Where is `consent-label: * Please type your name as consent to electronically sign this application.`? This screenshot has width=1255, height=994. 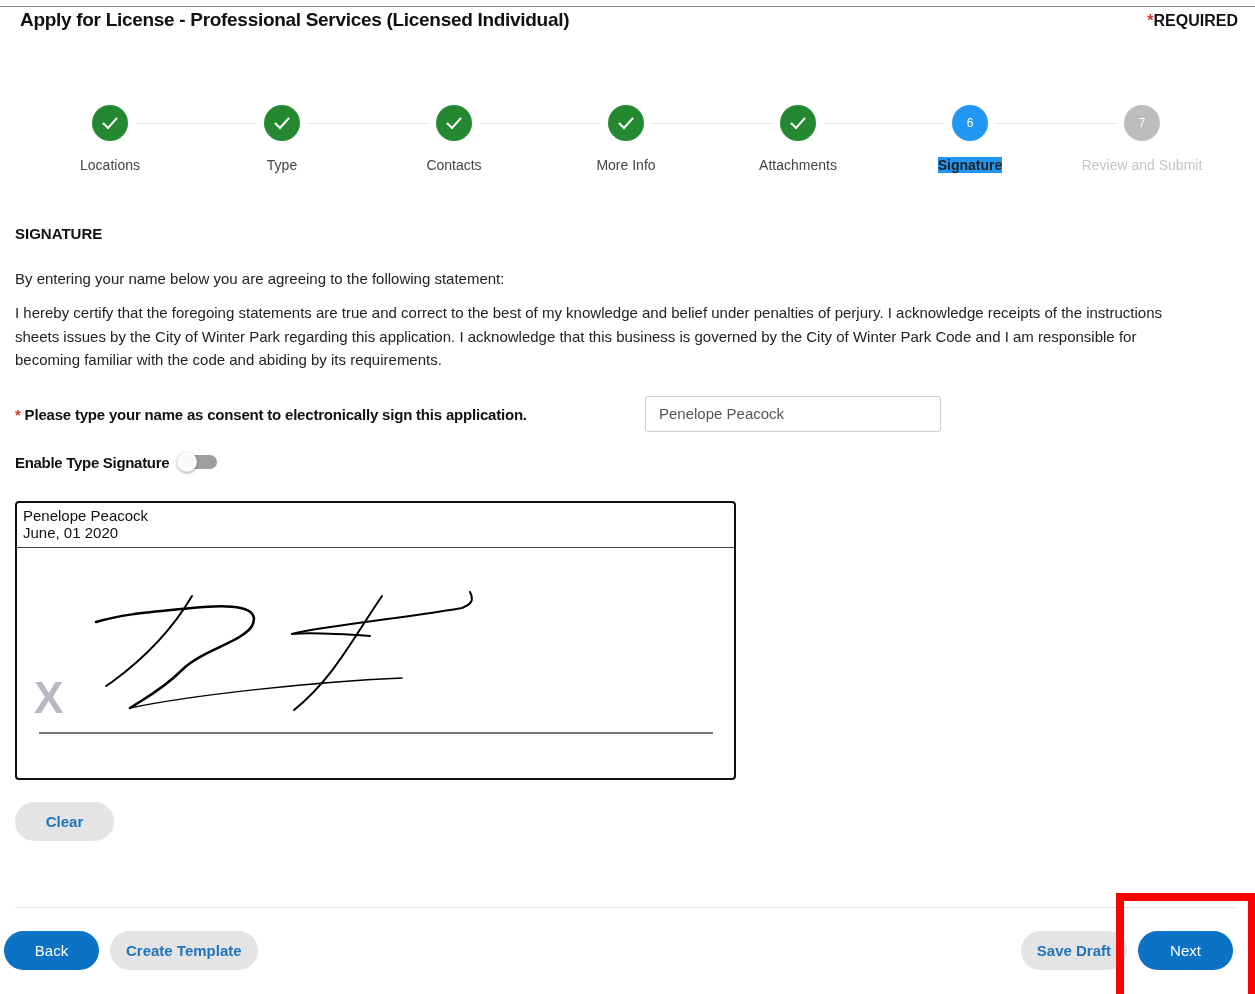 consent-label: * Please type your name as consent to electronically sign this application. is located at coordinates (271, 414).